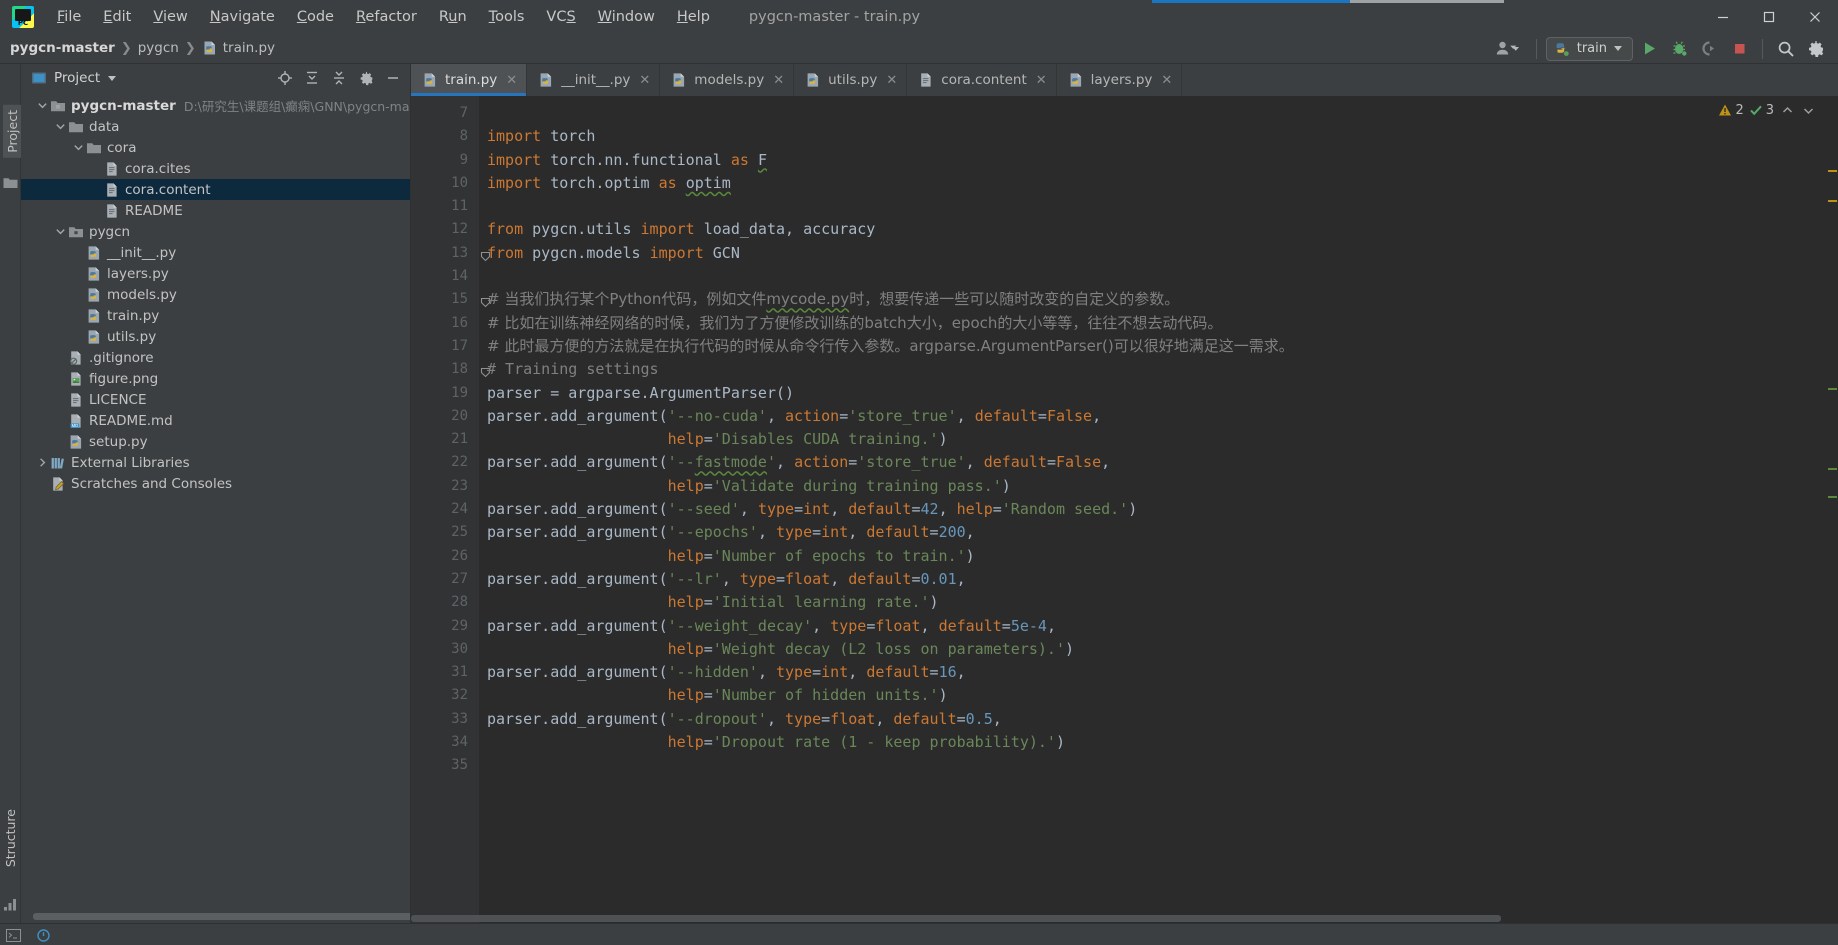  I want to click on code-line: help='Number of hidden units.'), so click(1158, 695).